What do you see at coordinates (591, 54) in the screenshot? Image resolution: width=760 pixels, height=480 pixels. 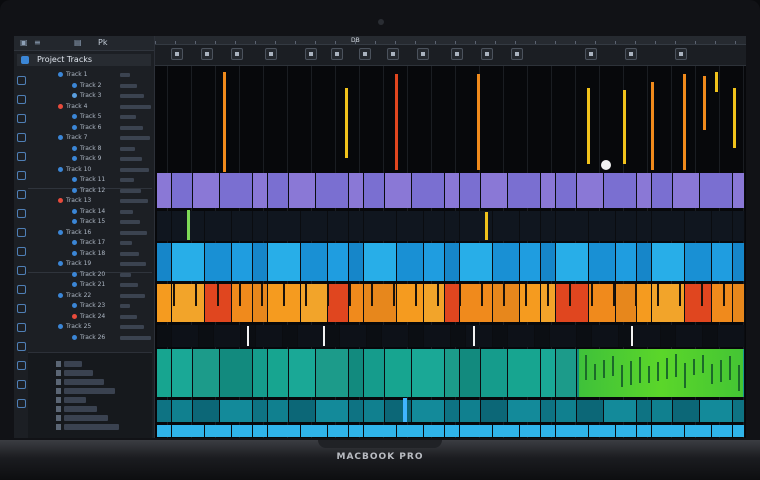 I see `loops-button` at bounding box center [591, 54].